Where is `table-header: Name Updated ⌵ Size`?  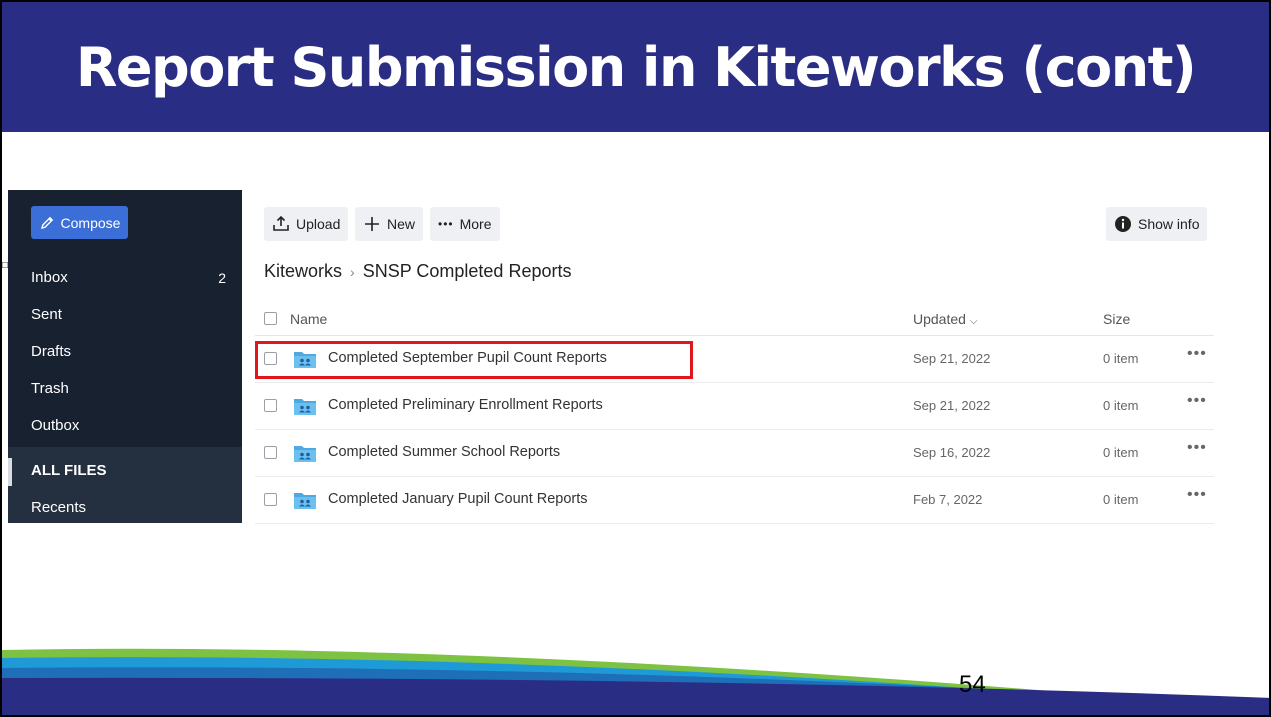
table-header: Name Updated ⌵ Size is located at coordinates (734, 319).